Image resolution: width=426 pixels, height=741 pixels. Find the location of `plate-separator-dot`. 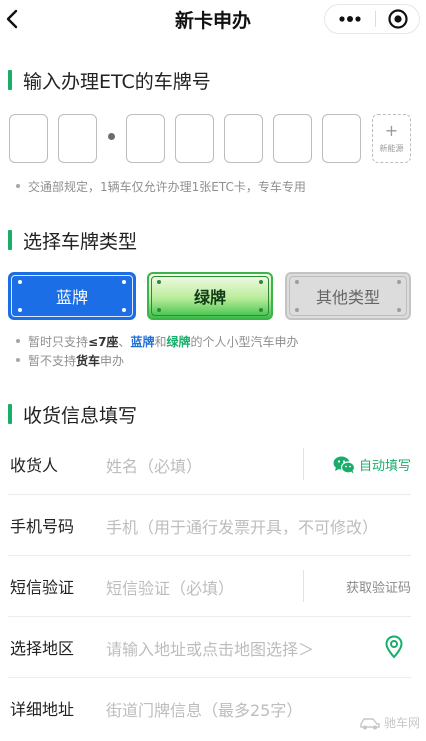

plate-separator-dot is located at coordinates (111, 136).